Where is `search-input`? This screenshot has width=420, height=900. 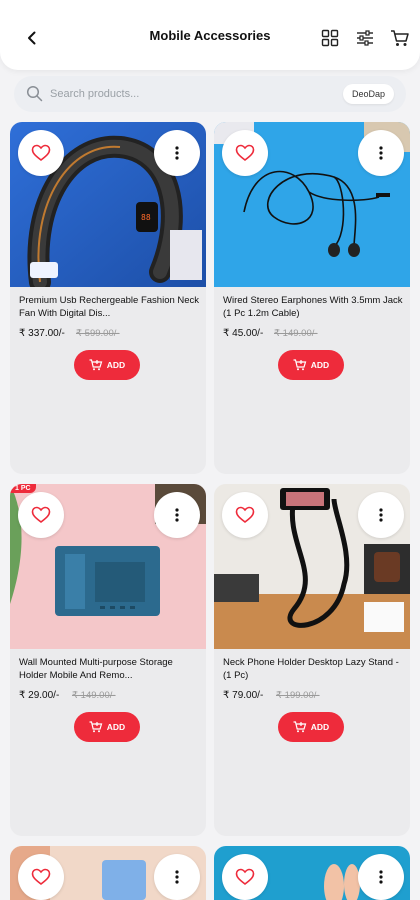
search-input is located at coordinates (195, 94).